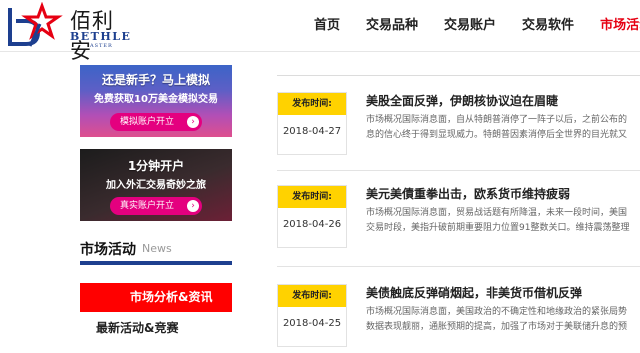  What do you see at coordinates (147, 122) in the screenshot?
I see `button-label: 模拟账户开立` at bounding box center [147, 122].